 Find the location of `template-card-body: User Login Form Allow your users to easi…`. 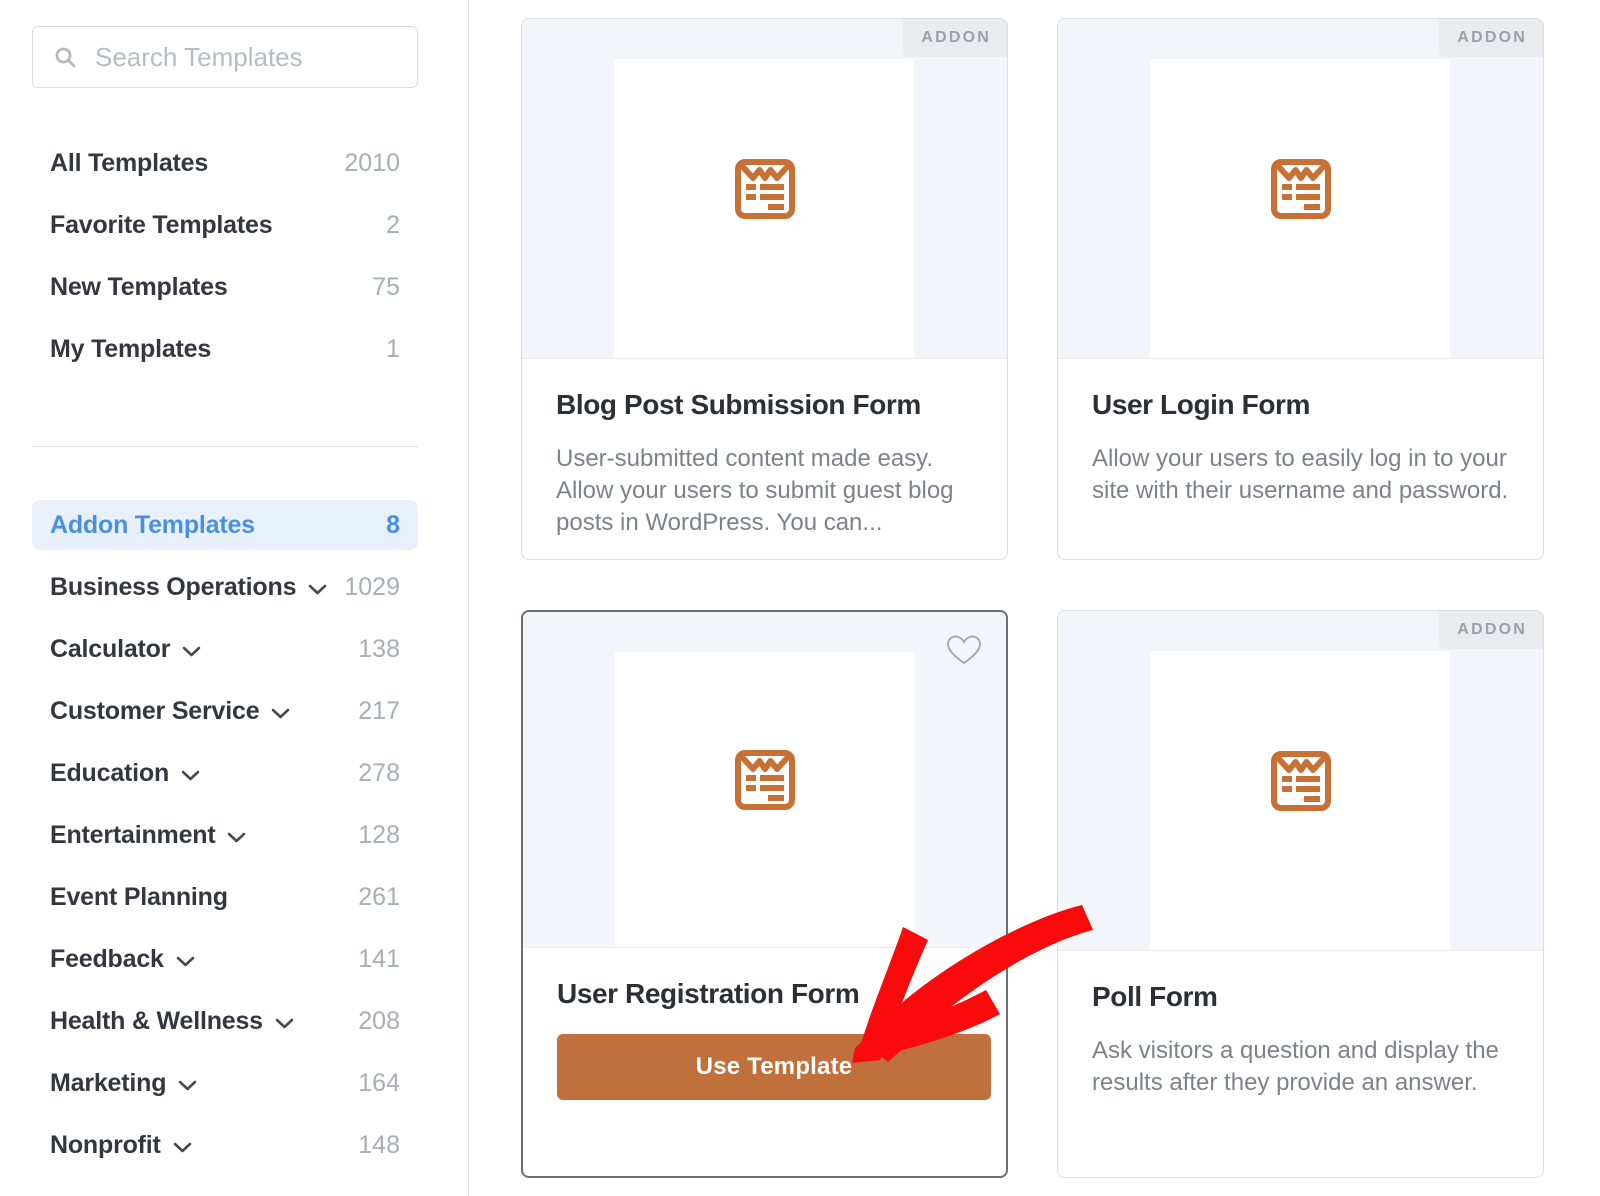

template-card-body: User Login Form Allow your users to easi… is located at coordinates (1300, 433).